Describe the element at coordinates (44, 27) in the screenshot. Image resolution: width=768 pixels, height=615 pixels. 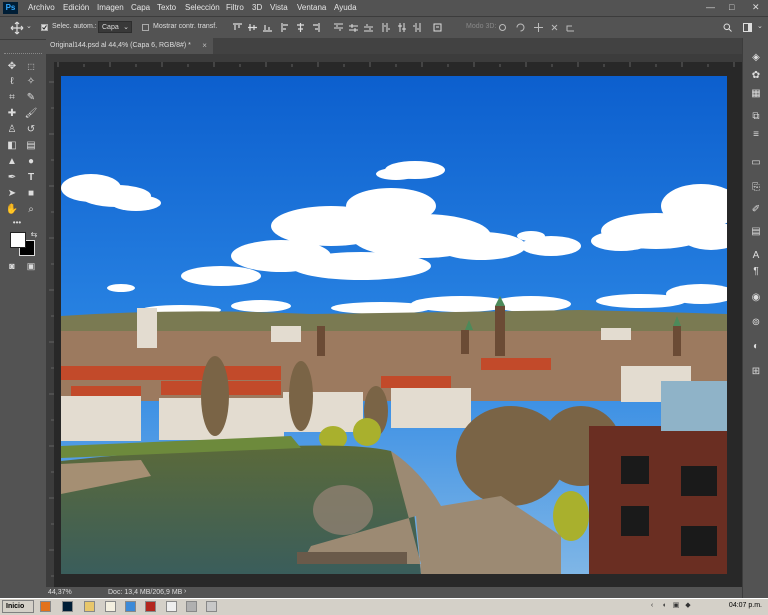
I see `auto-select-checkbox` at that location.